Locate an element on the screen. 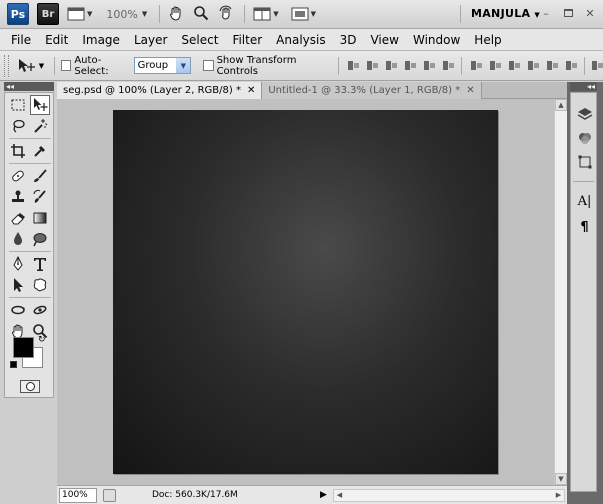  workspace-switcher: MANJULA ▼ is located at coordinates (505, 13).